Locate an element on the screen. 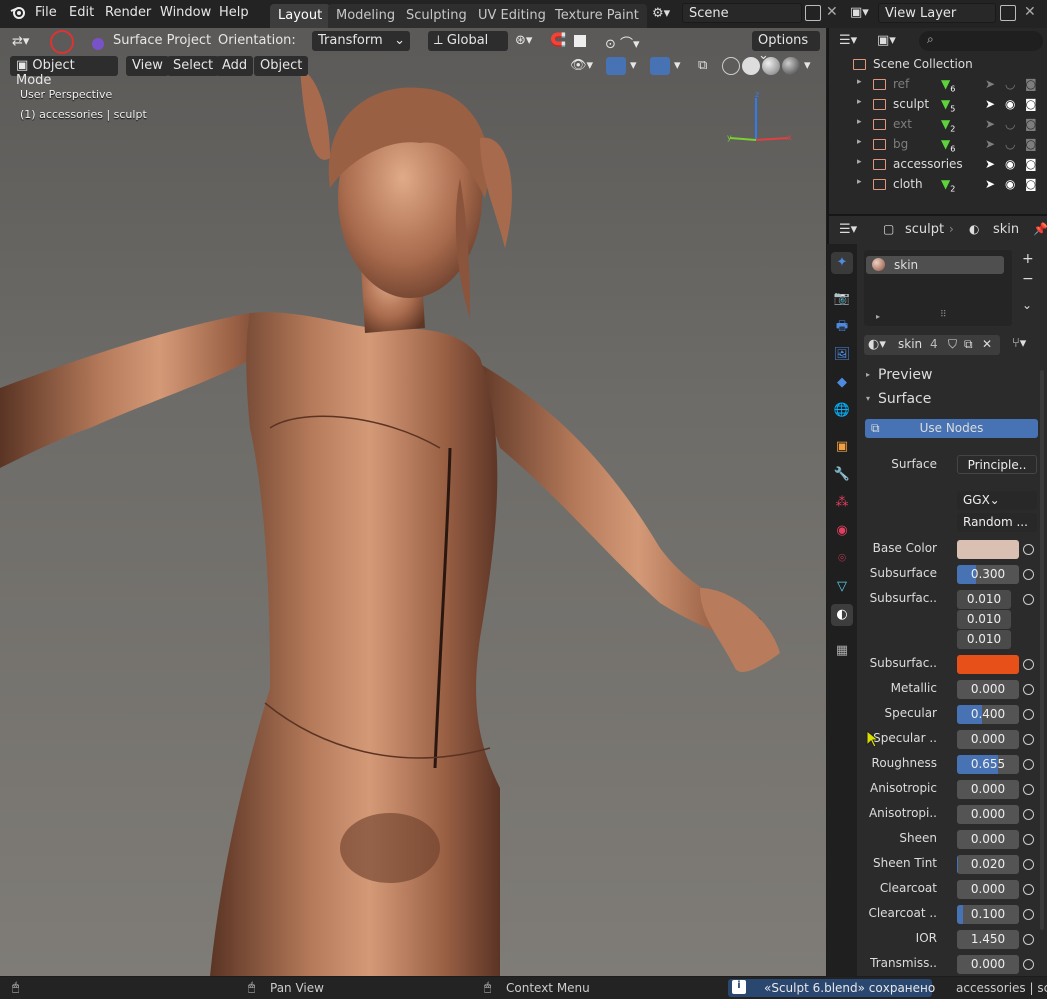  material-browse-icon: ◐▾ is located at coordinates (877, 344).